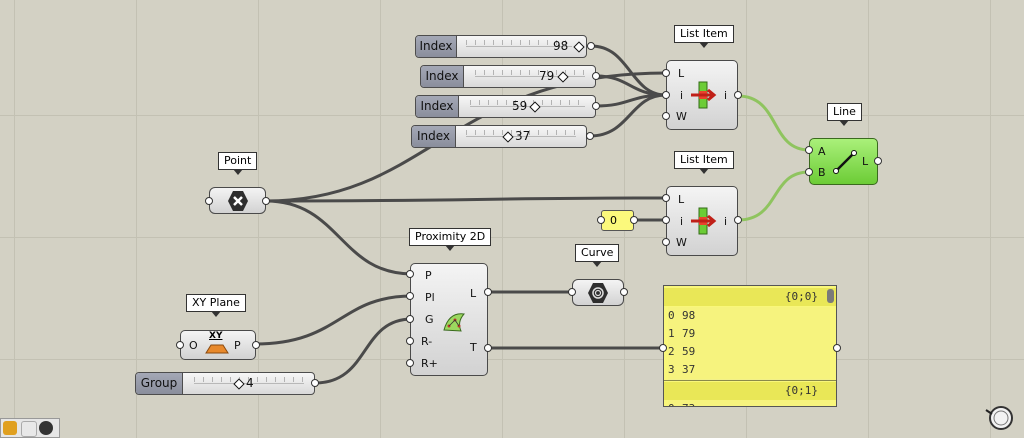 The height and width of the screenshot is (438, 1024). I want to click on point-component, so click(237, 200).